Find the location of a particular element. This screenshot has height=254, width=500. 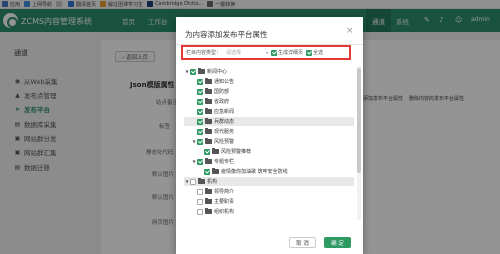

tree-node: 现代服务 is located at coordinates (269, 131).